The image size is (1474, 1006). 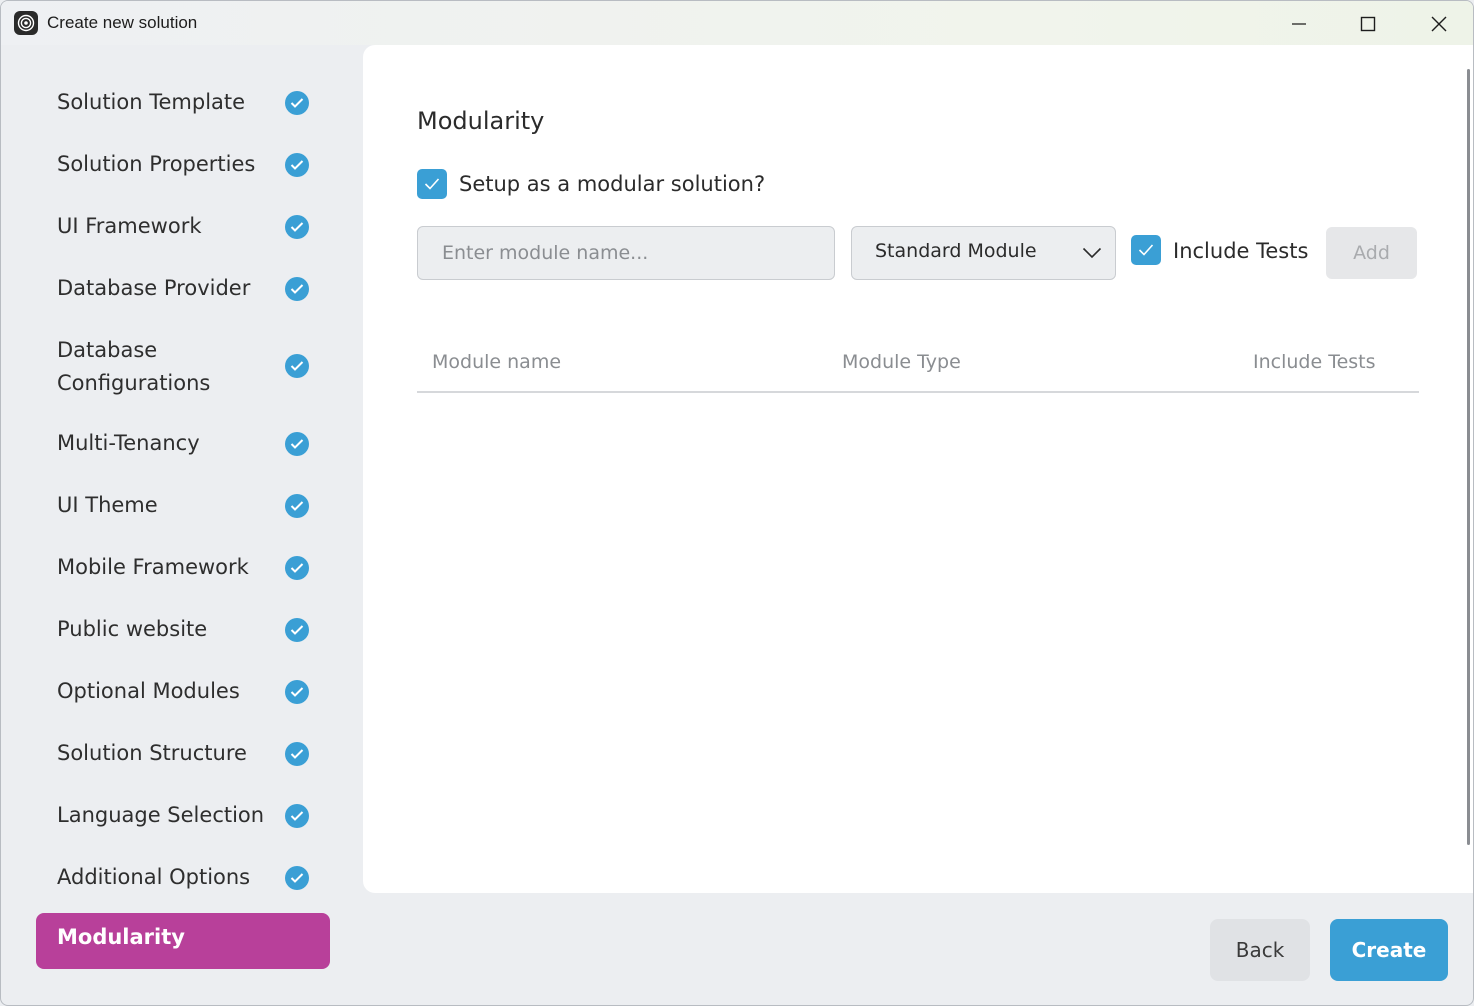 I want to click on step-solution-structure: Solution Structure, so click(x=187, y=753).